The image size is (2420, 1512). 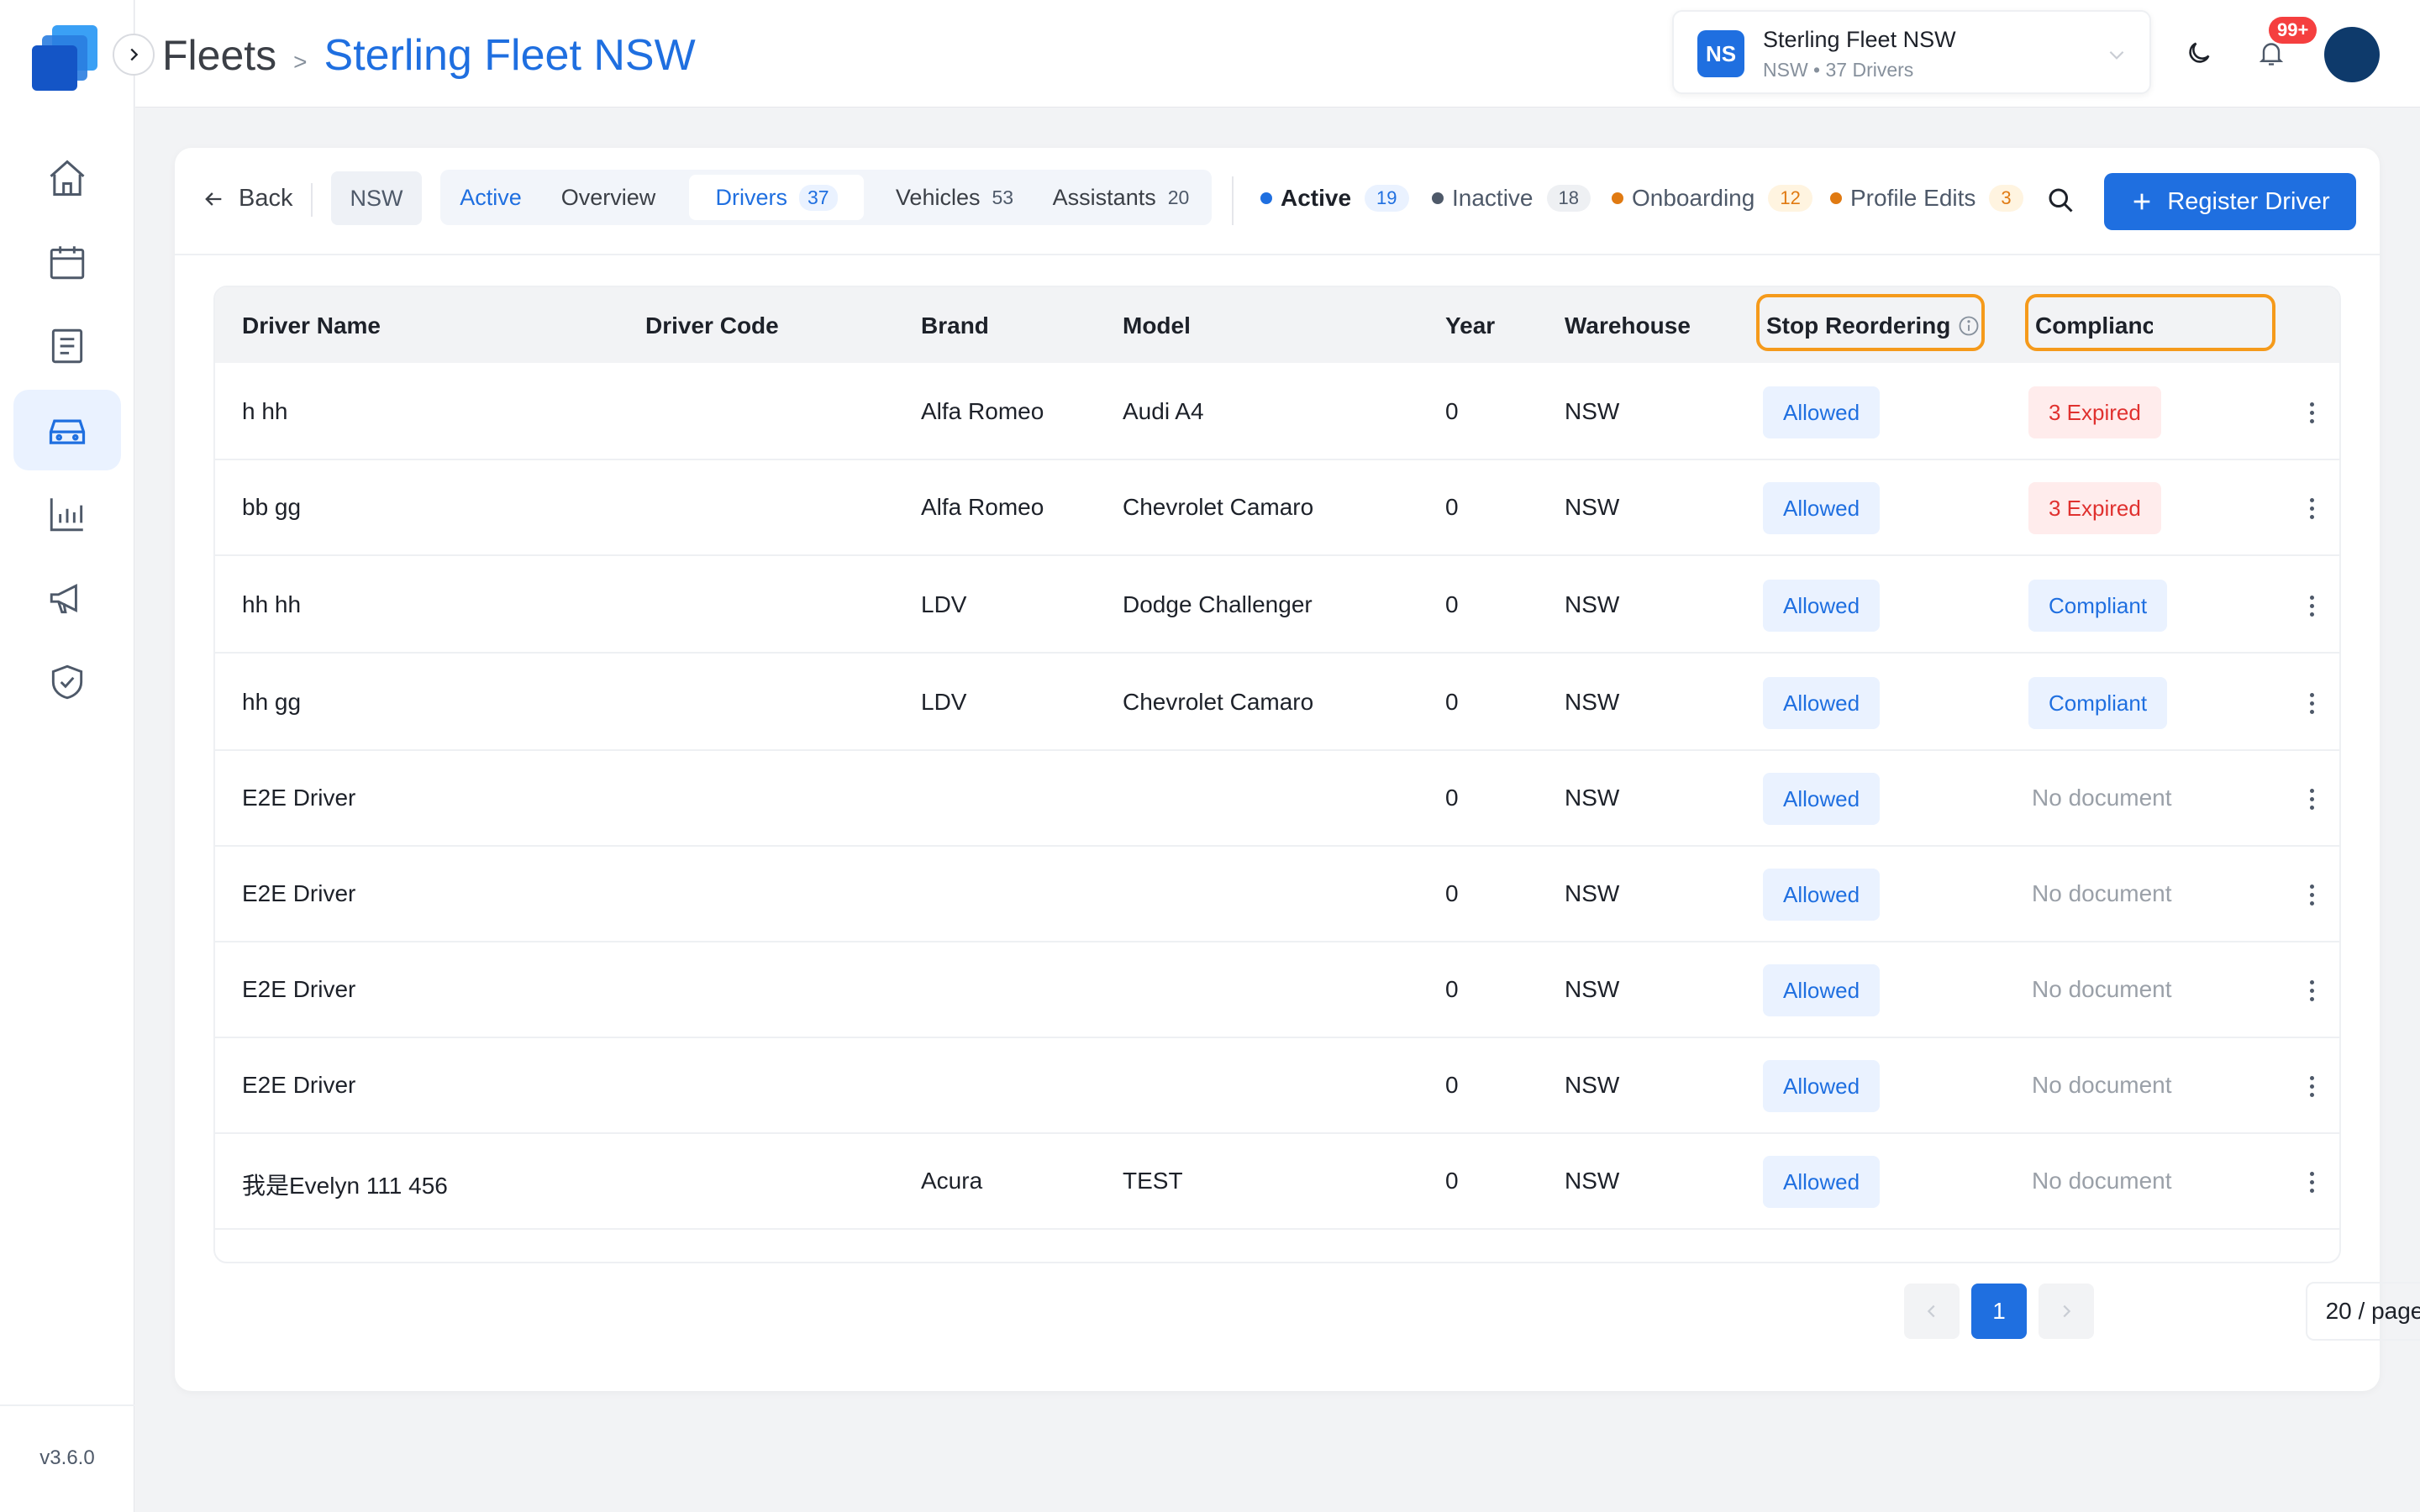 I want to click on divider, so click(x=1233, y=200).